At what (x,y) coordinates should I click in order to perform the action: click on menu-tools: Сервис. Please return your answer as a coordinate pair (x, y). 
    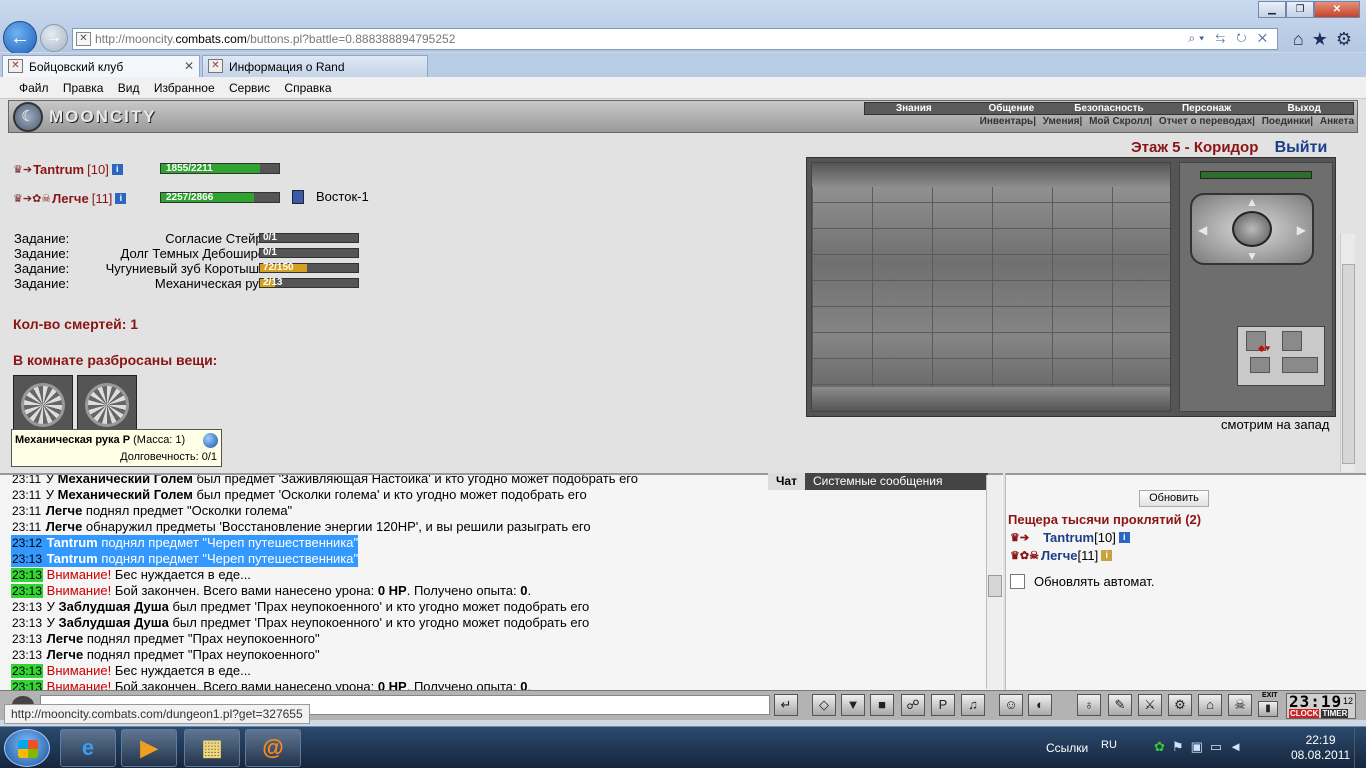
    Looking at the image, I should click on (249, 88).